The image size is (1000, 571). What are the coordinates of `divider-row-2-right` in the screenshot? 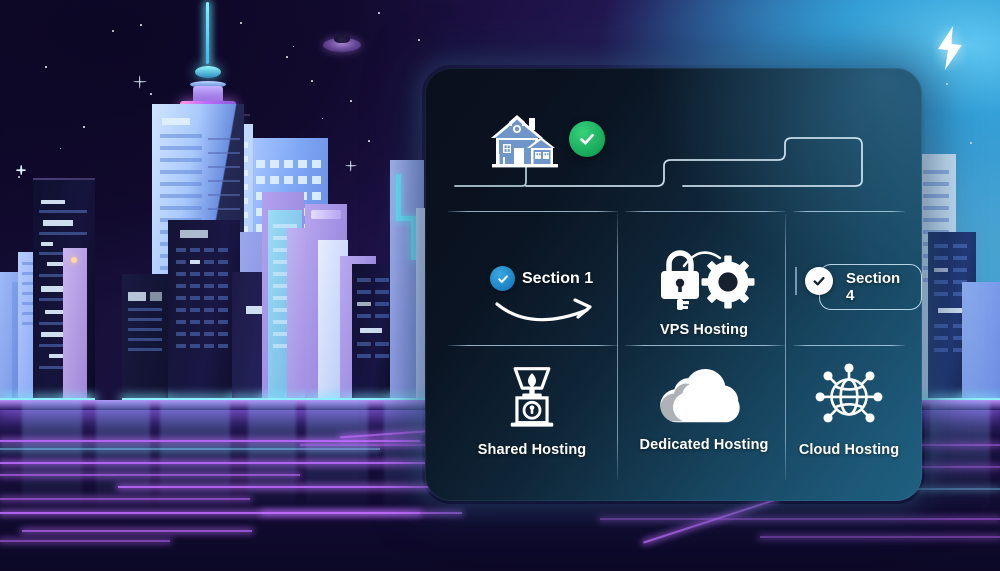 It's located at (849, 346).